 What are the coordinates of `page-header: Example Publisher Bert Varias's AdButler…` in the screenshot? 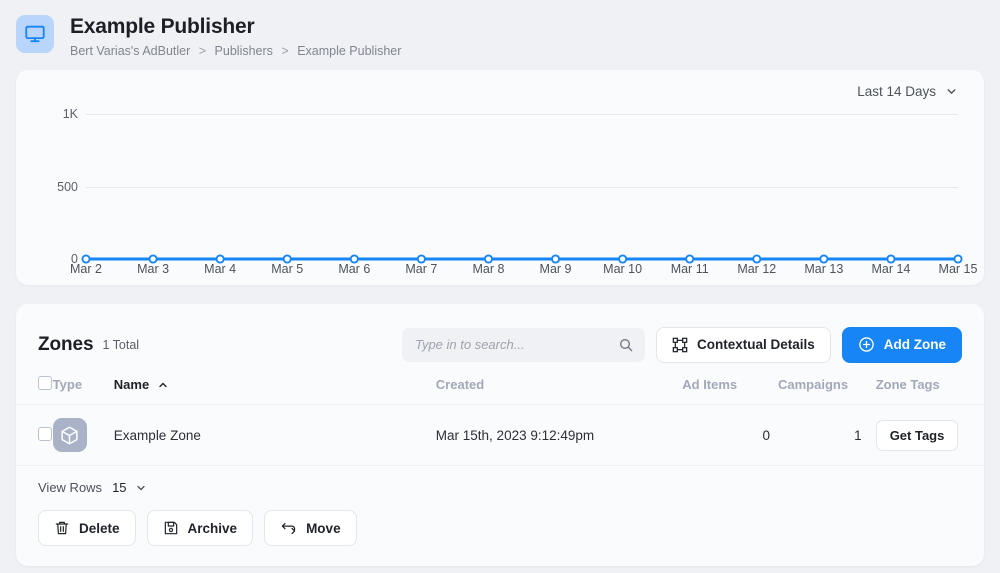 It's located at (500, 35).